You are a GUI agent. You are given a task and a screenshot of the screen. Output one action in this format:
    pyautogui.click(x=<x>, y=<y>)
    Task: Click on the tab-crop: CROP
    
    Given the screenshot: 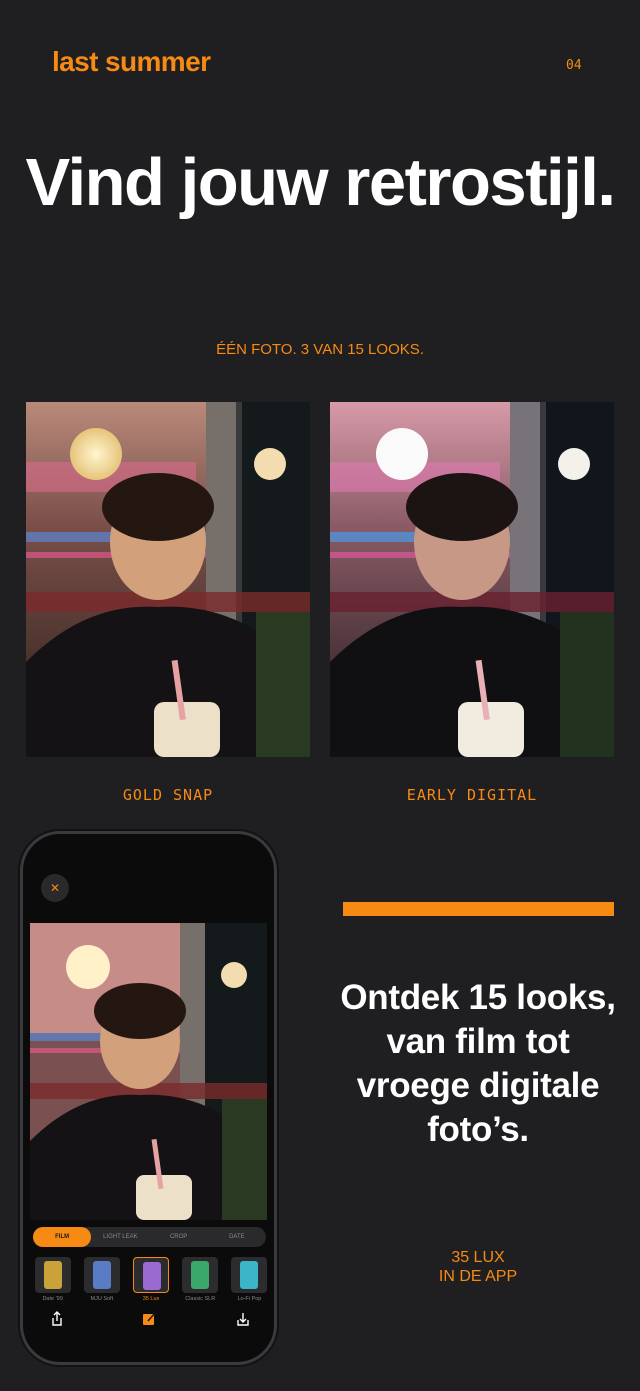 What is the action you would take?
    pyautogui.click(x=179, y=1237)
    